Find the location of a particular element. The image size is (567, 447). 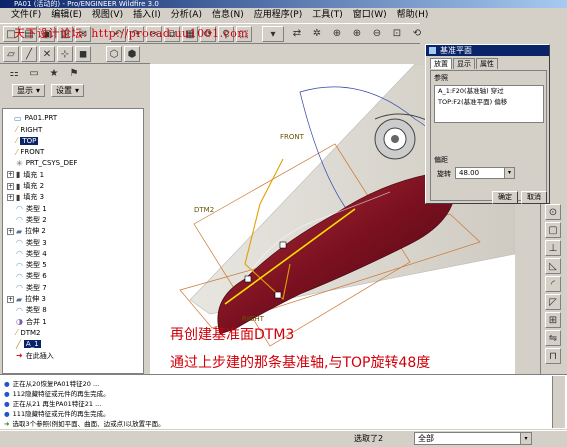

datum-point-display-icon: ✕ is located at coordinates (47, 54).